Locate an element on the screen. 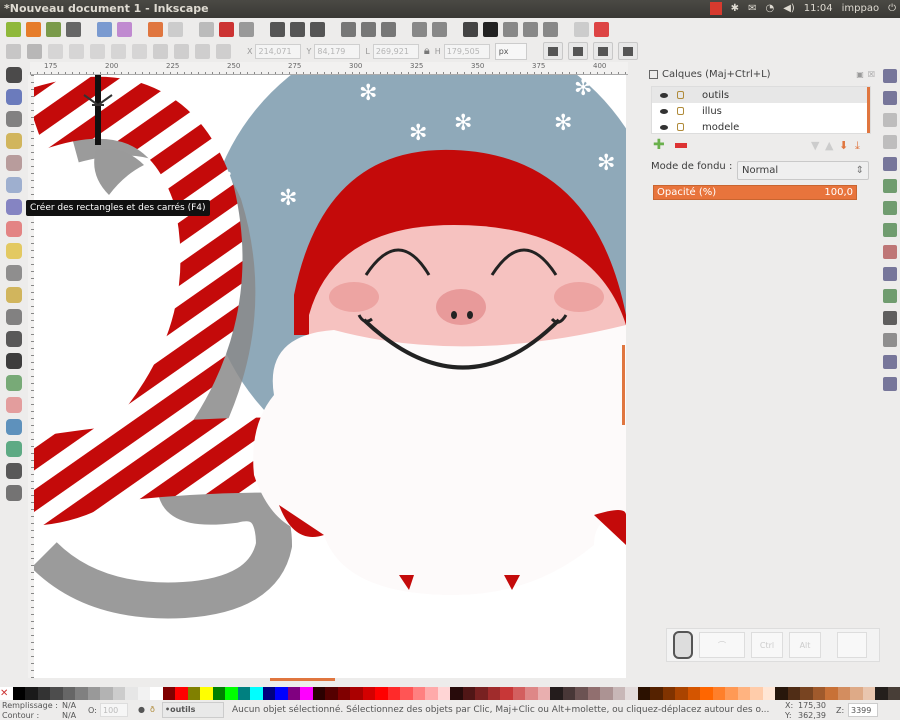 The height and width of the screenshot is (720, 900). power-icon: ⏻ is located at coordinates (892, 8).